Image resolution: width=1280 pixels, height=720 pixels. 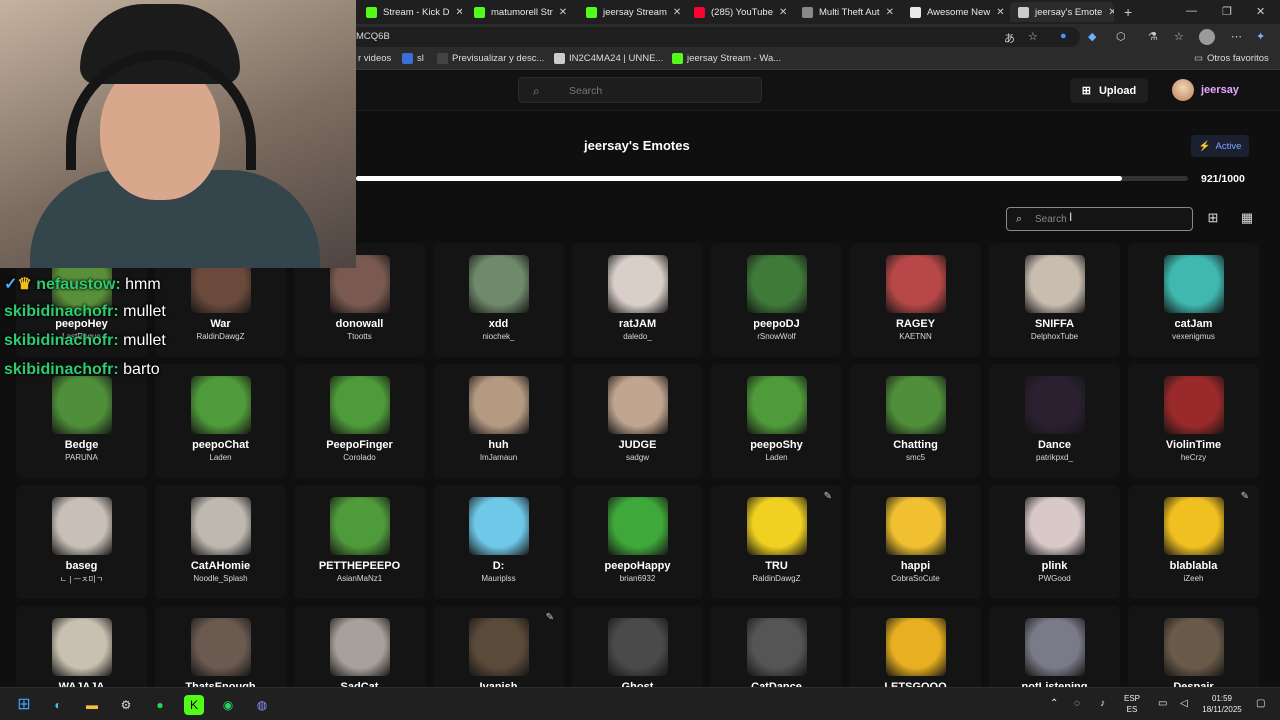 What do you see at coordinates (1222, 704) in the screenshot?
I see `clock: 01:59 18/11/2025` at bounding box center [1222, 704].